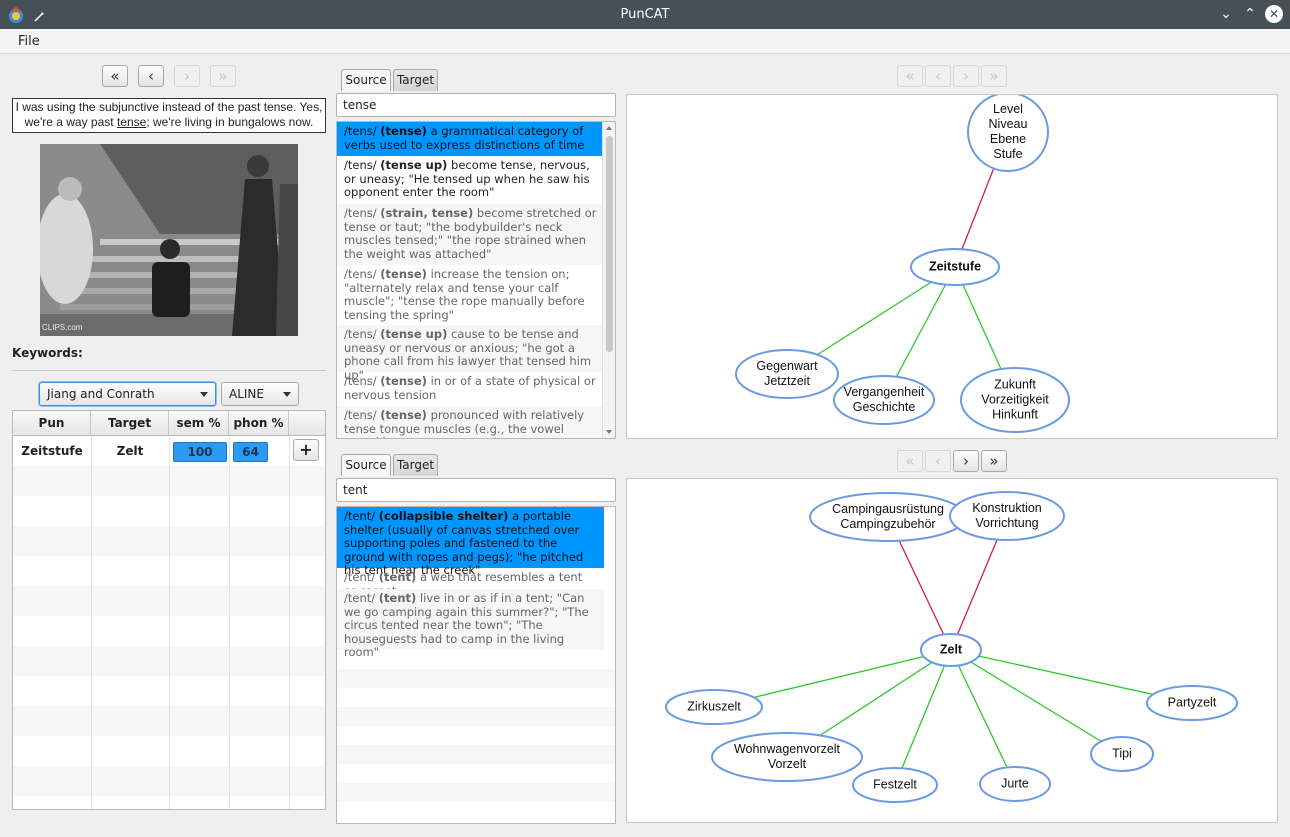 This screenshot has width=1290, height=837. I want to click on node-label: Jurte, so click(1015, 784).